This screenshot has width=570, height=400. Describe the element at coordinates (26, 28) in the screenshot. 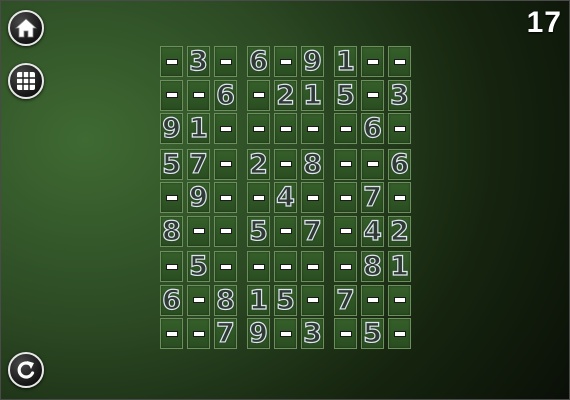

I see `home-button` at that location.